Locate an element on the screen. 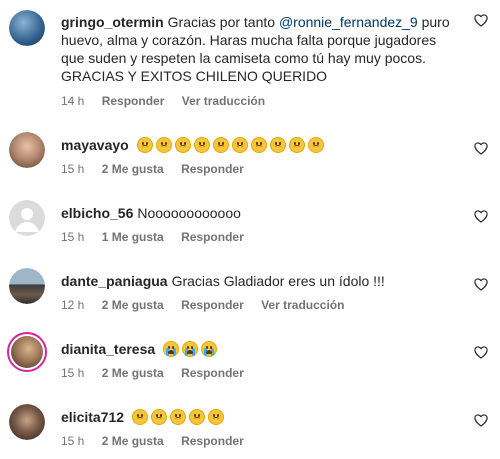 The height and width of the screenshot is (459, 500). comment-meta: 14 h Responder Ver traducción is located at coordinates (170, 101).